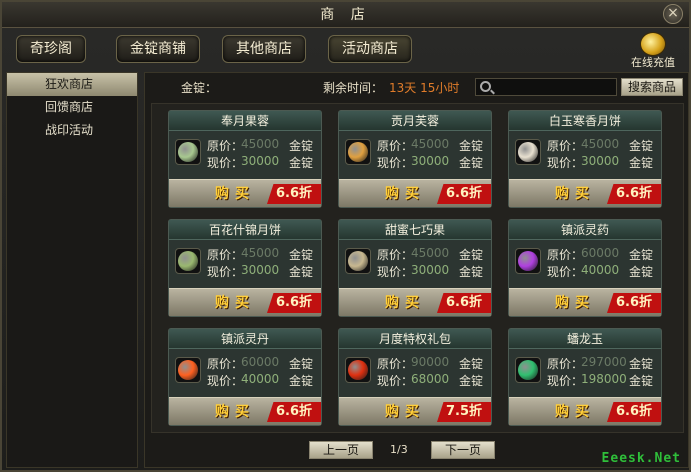  Describe the element at coordinates (245, 377) in the screenshot. I see `shop-item-card: 镇派灵丹 原价： 60000 金锭 现价： 40000 金锭 购买 6.6折` at that location.